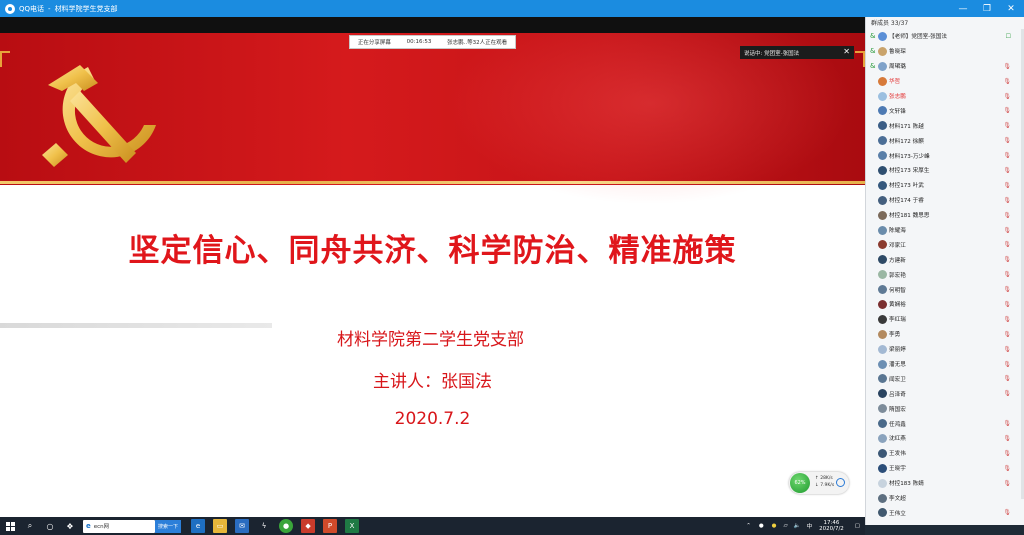 This screenshot has width=1024, height=535. Describe the element at coordinates (897, 97) in the screenshot. I see `member-name: 张志鹏` at that location.